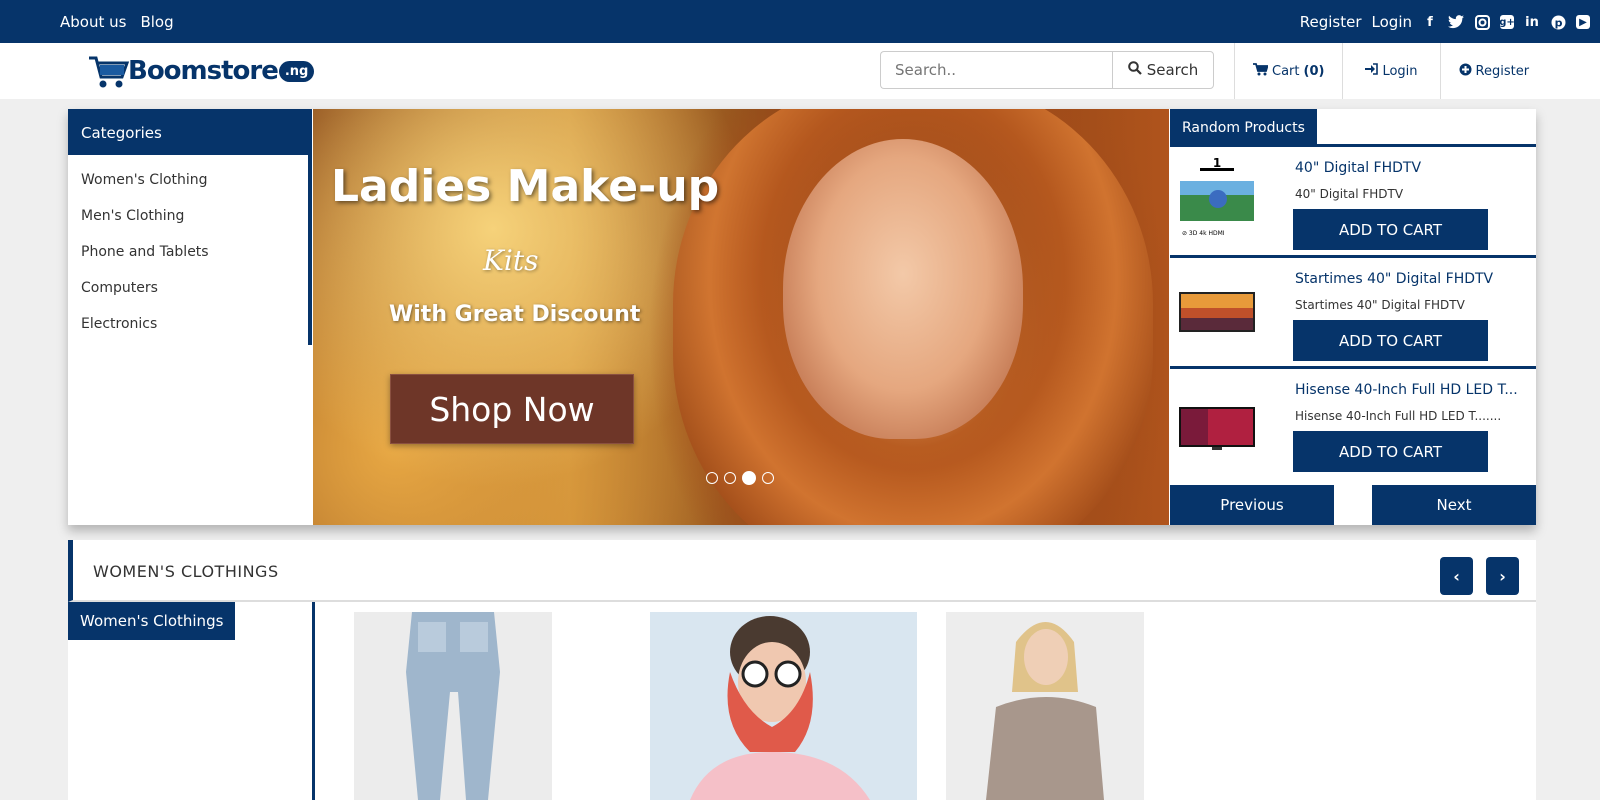 Image resolution: width=1600 pixels, height=800 pixels. I want to click on top-register-link: Register, so click(1331, 22).